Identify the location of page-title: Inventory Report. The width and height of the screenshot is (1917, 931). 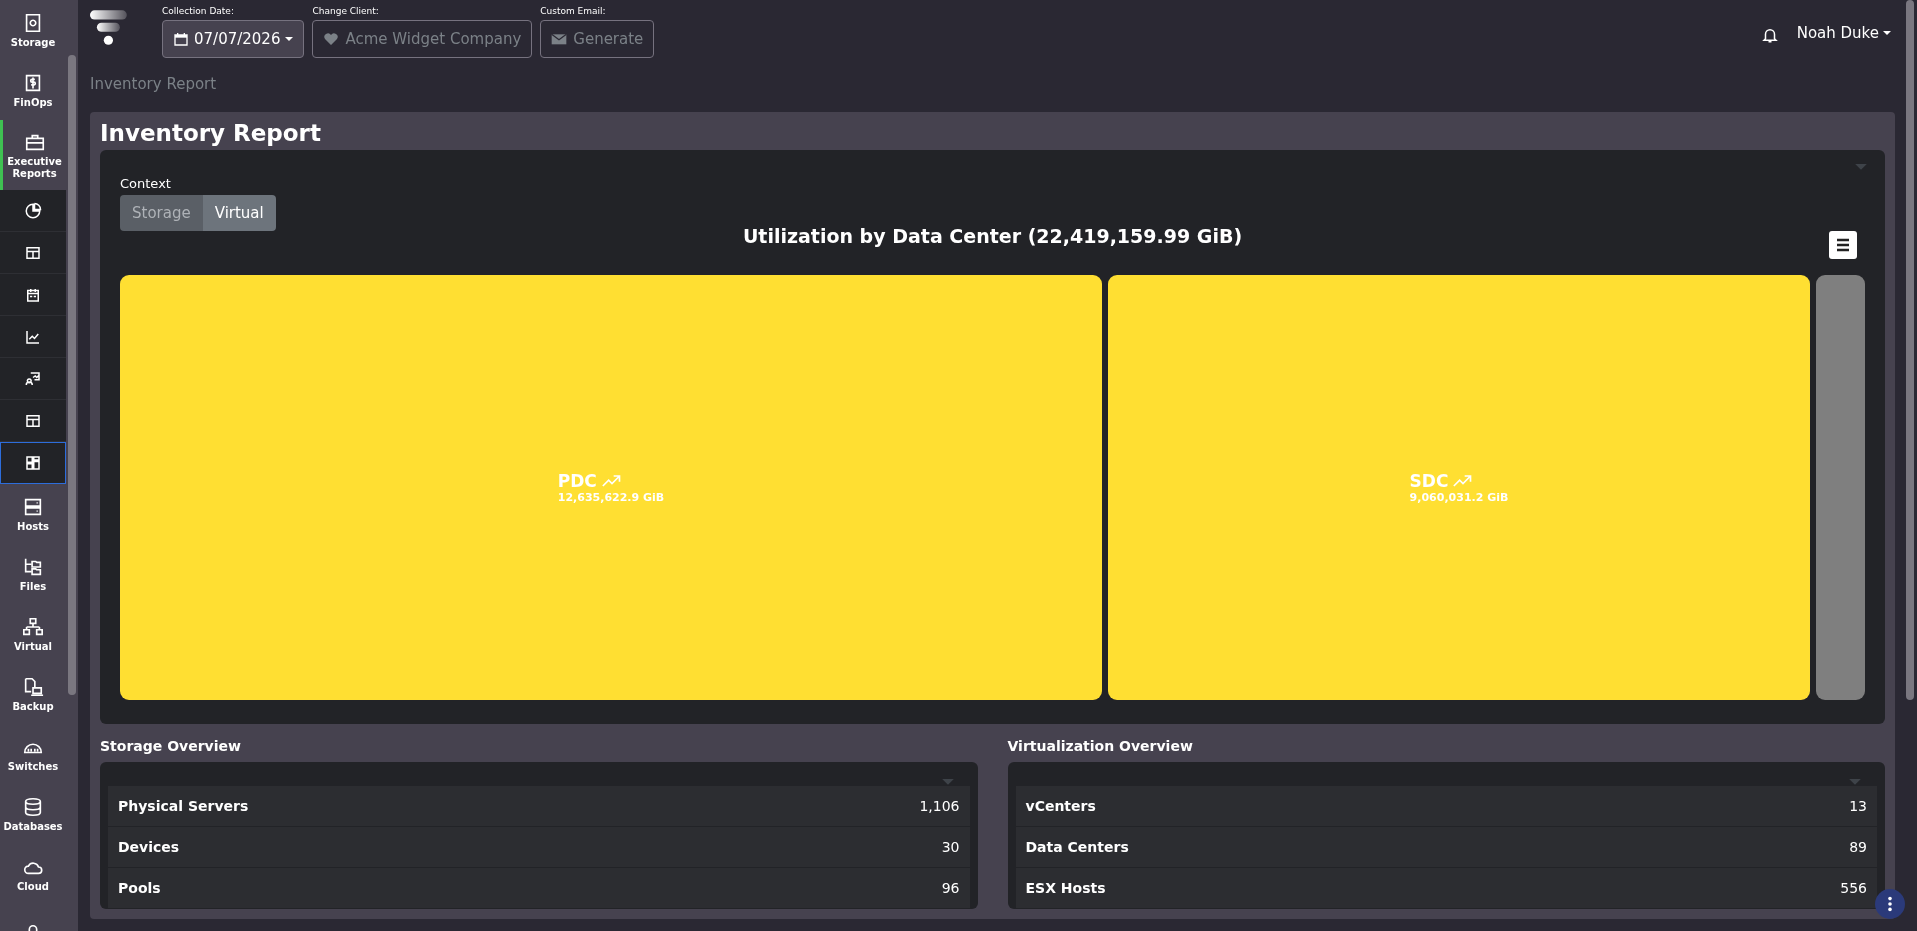
(211, 133).